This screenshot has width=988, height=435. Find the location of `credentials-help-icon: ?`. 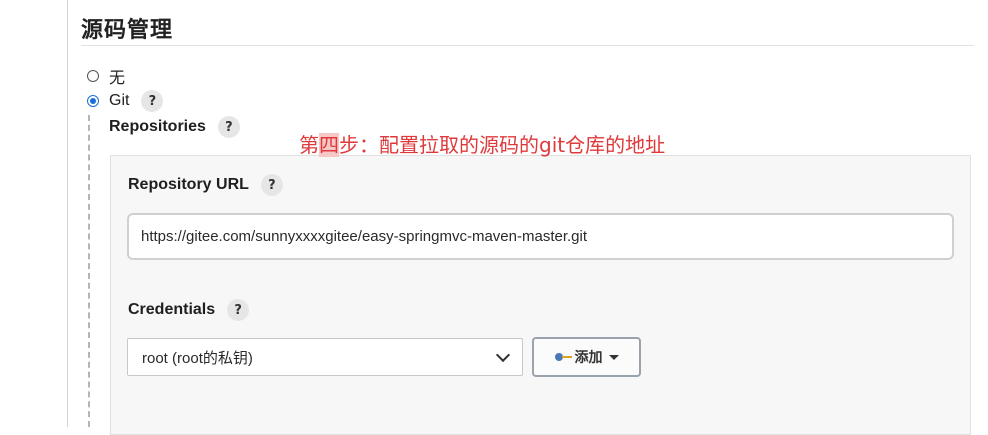

credentials-help-icon: ? is located at coordinates (238, 310).